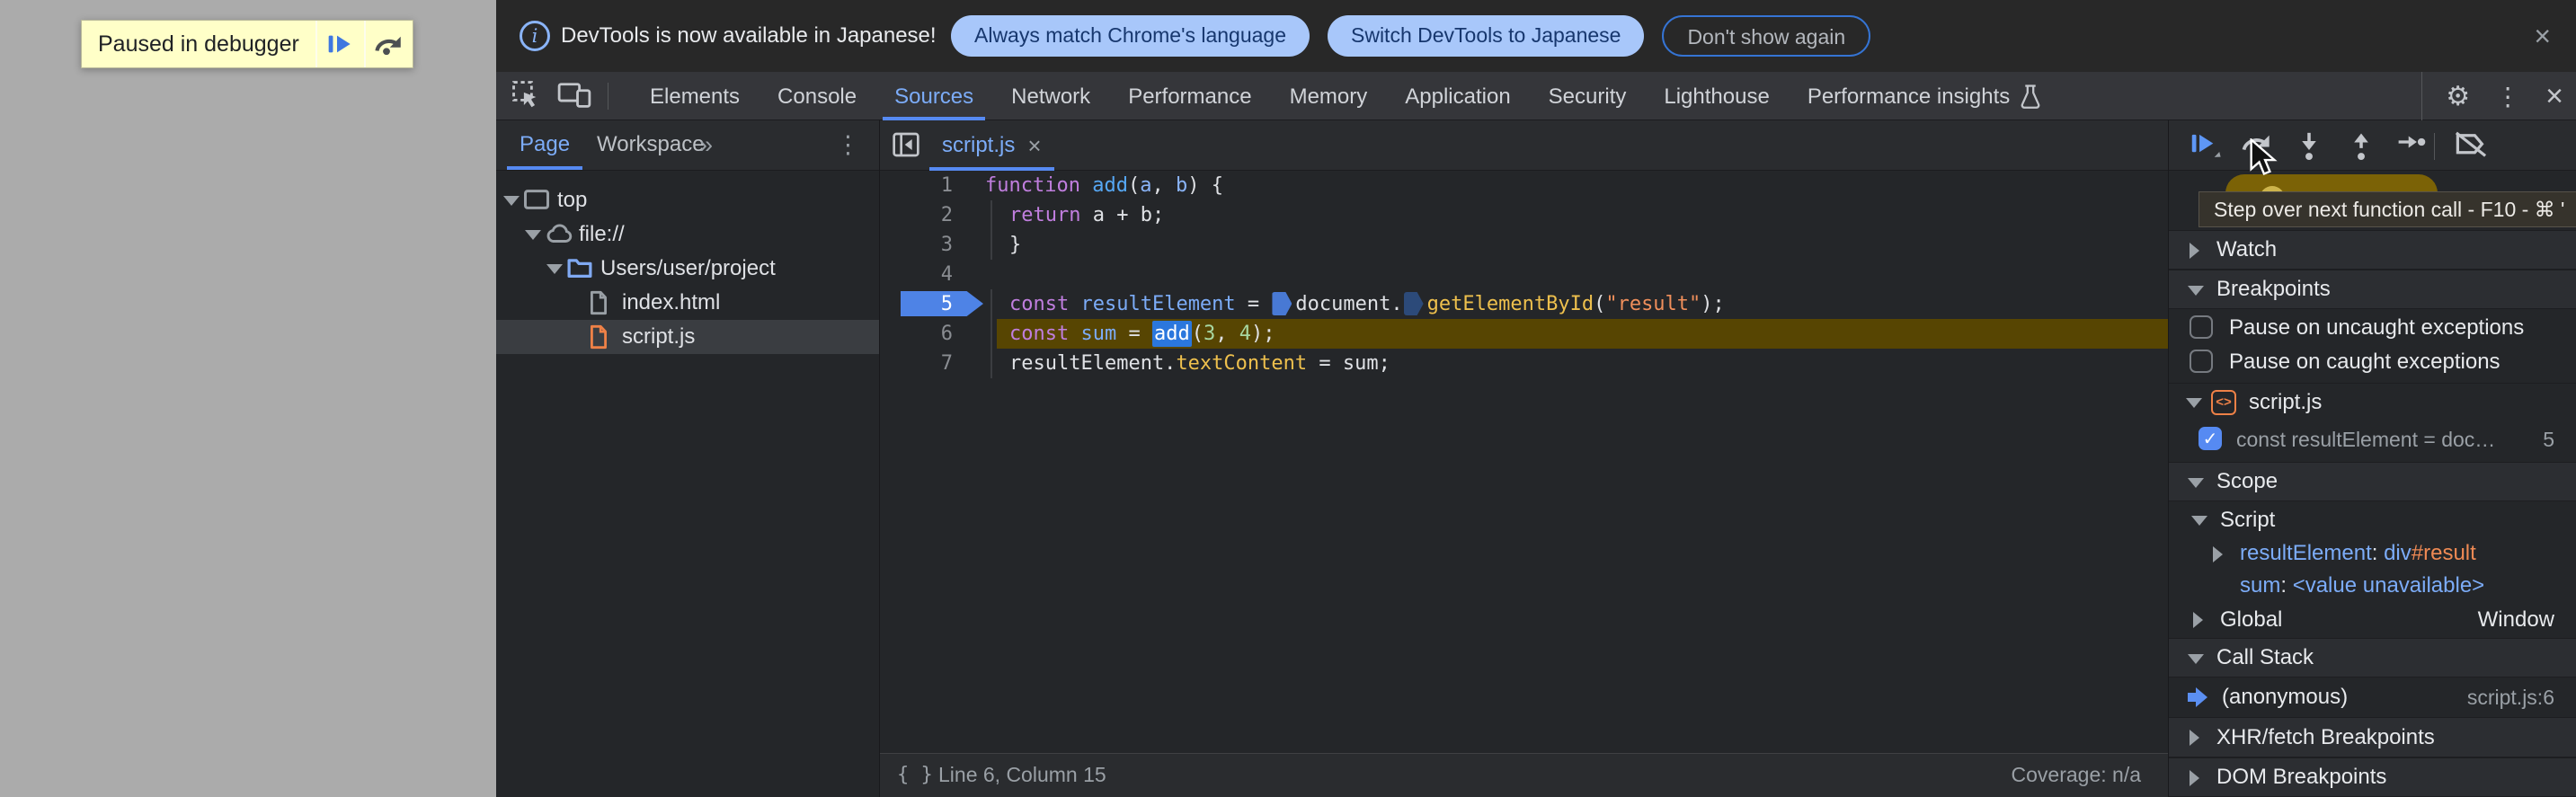 This screenshot has width=2576, height=797. What do you see at coordinates (979, 145) in the screenshot?
I see `editor-tab-label: script.js` at bounding box center [979, 145].